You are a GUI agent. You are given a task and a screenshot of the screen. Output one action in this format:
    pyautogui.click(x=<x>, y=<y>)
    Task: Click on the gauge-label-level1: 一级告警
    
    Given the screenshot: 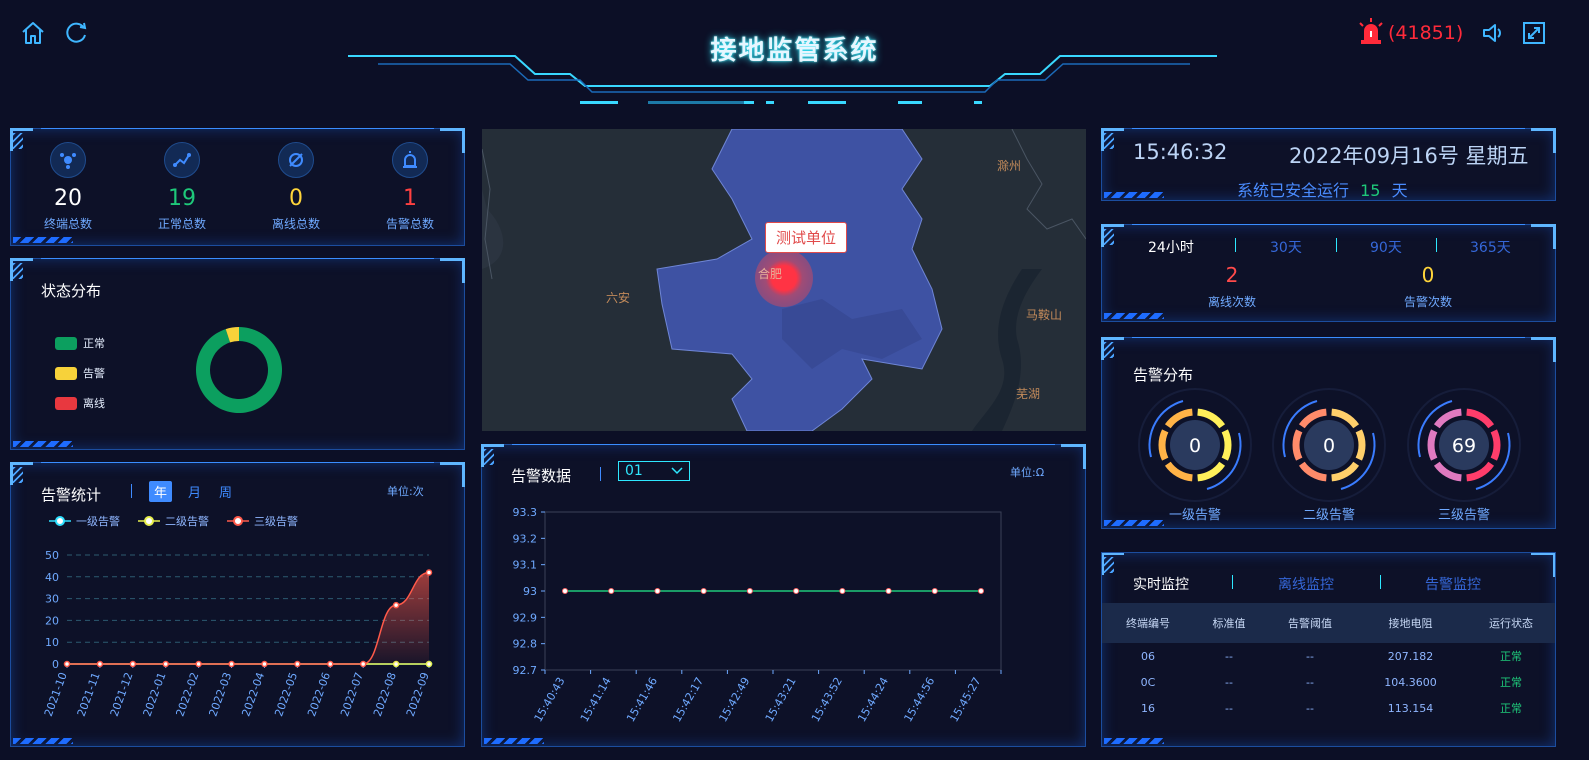 What is the action you would take?
    pyautogui.click(x=1194, y=515)
    